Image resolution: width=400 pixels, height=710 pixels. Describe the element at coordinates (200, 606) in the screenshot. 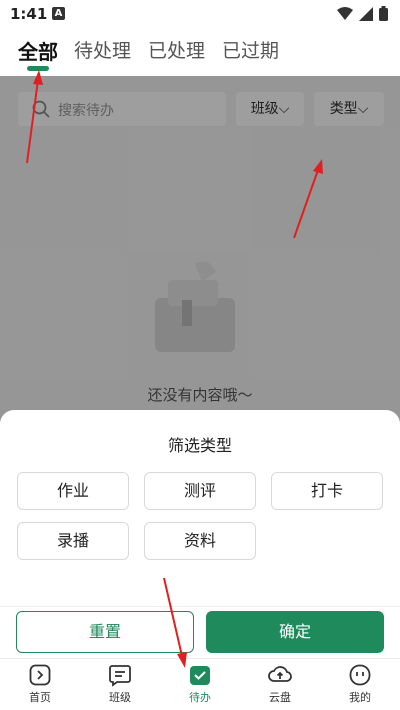

I see `sheet-divider` at that location.